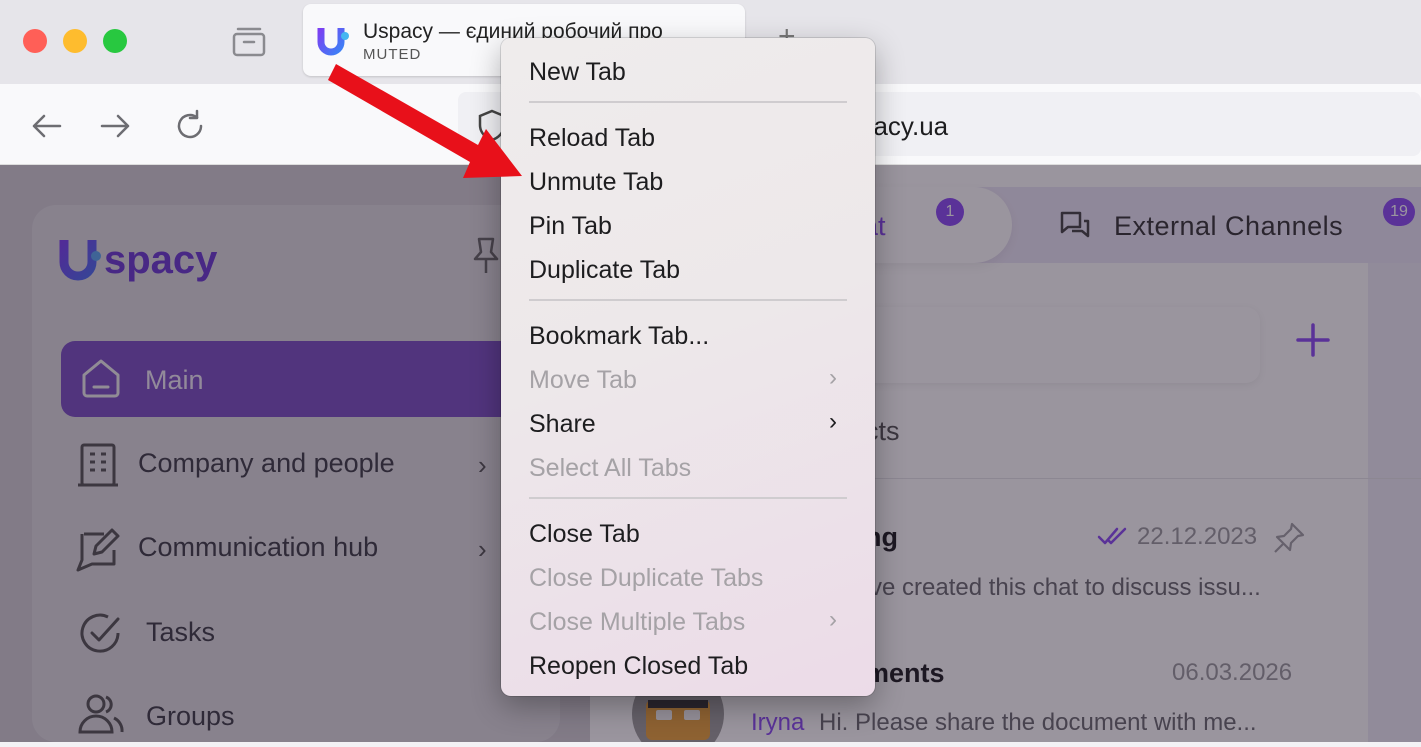  Describe the element at coordinates (604, 270) in the screenshot. I see `menu-item-duplicate-tab: Duplicate Tab` at that location.